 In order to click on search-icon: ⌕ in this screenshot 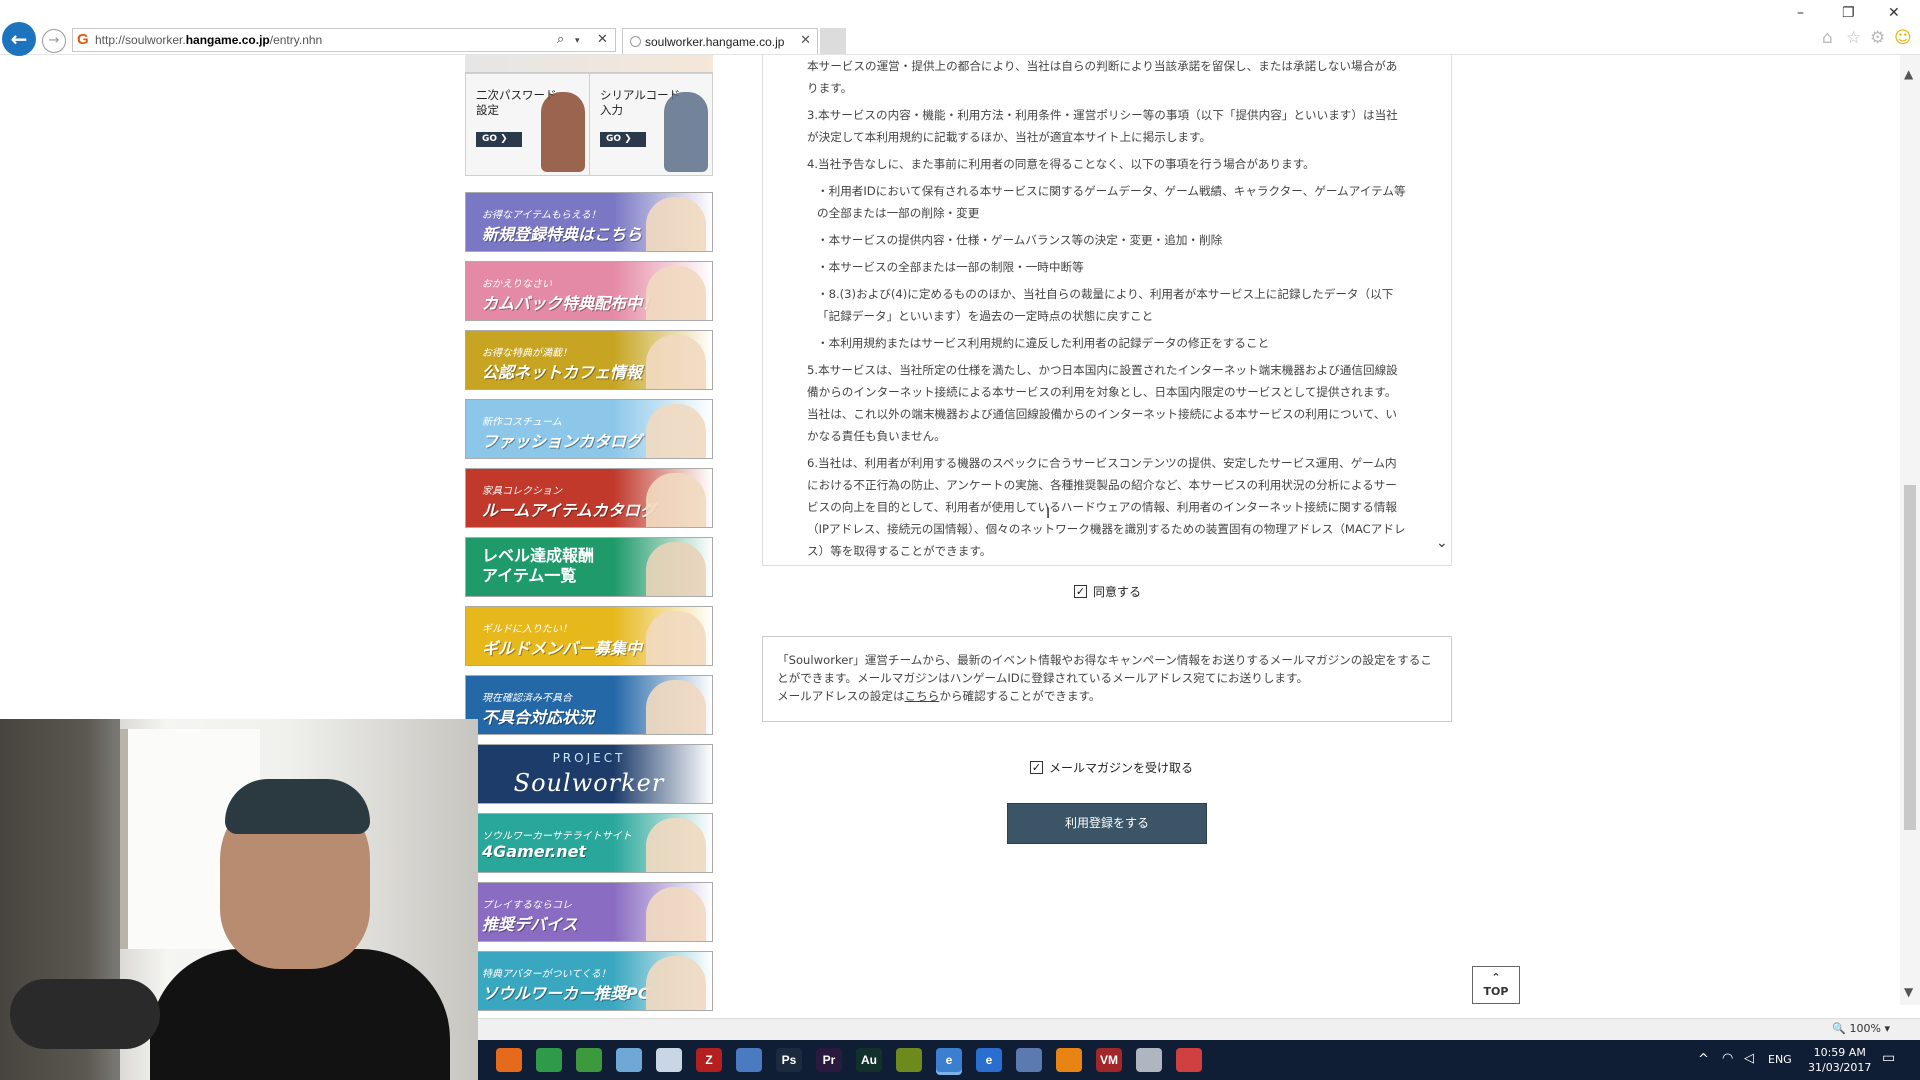, I will do `click(560, 39)`.